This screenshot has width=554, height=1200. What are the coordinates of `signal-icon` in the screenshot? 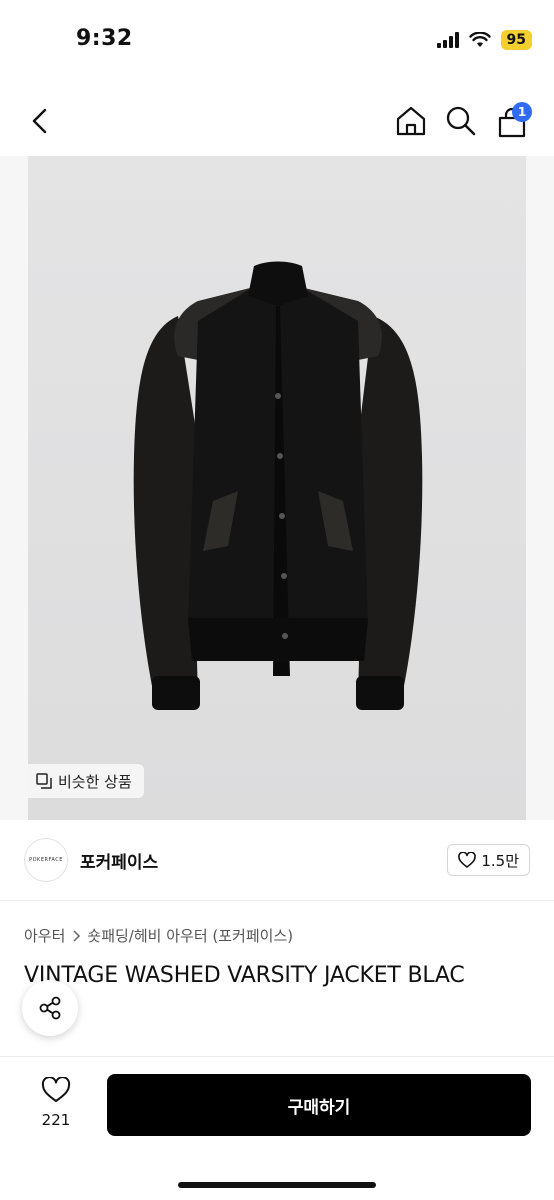 It's located at (447, 40).